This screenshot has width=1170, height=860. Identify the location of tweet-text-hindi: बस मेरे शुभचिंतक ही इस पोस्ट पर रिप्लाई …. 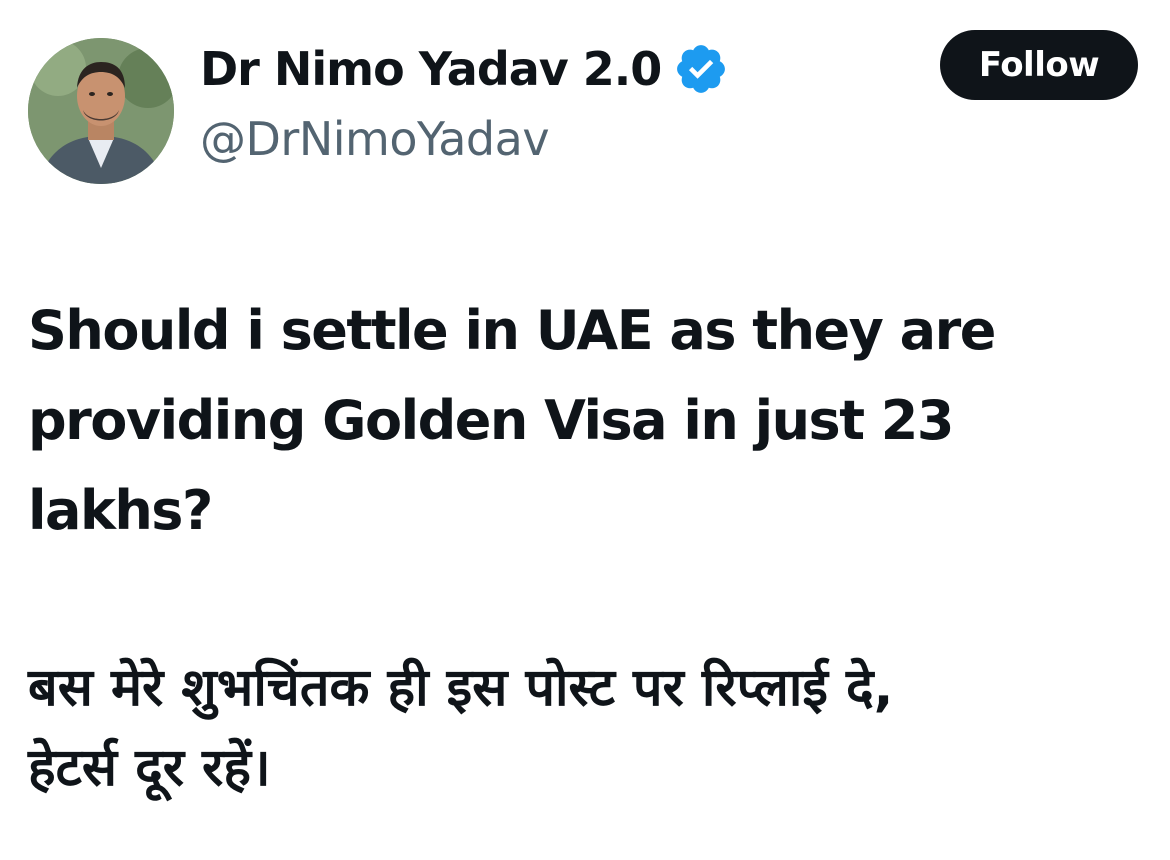
(461, 728).